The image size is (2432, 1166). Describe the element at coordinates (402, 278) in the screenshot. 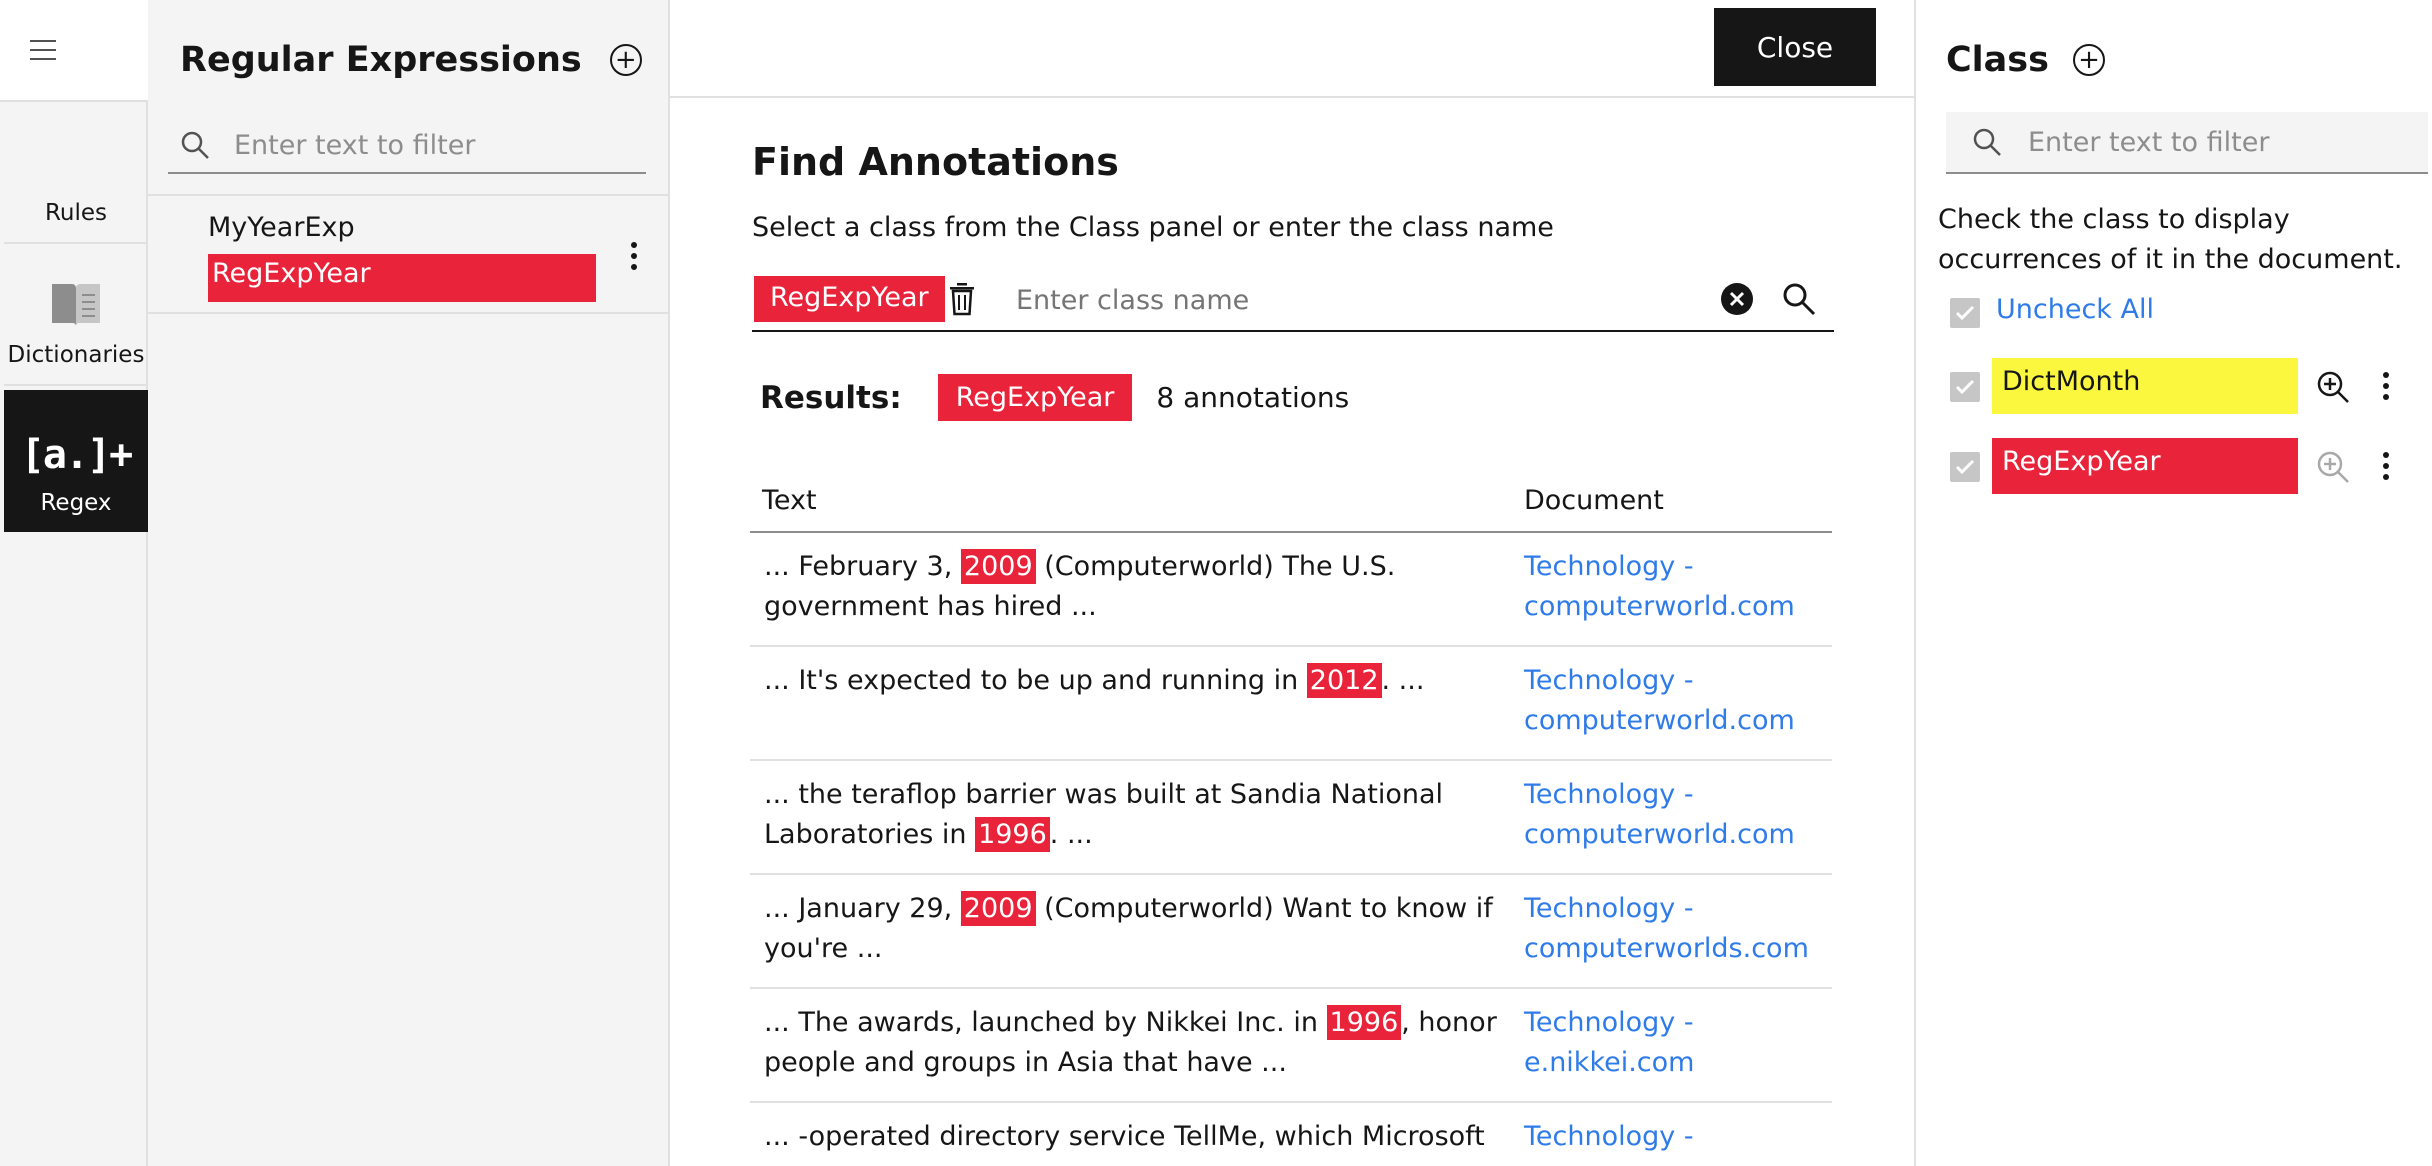

I see `regex-item-class-tag: RegExpYear` at that location.